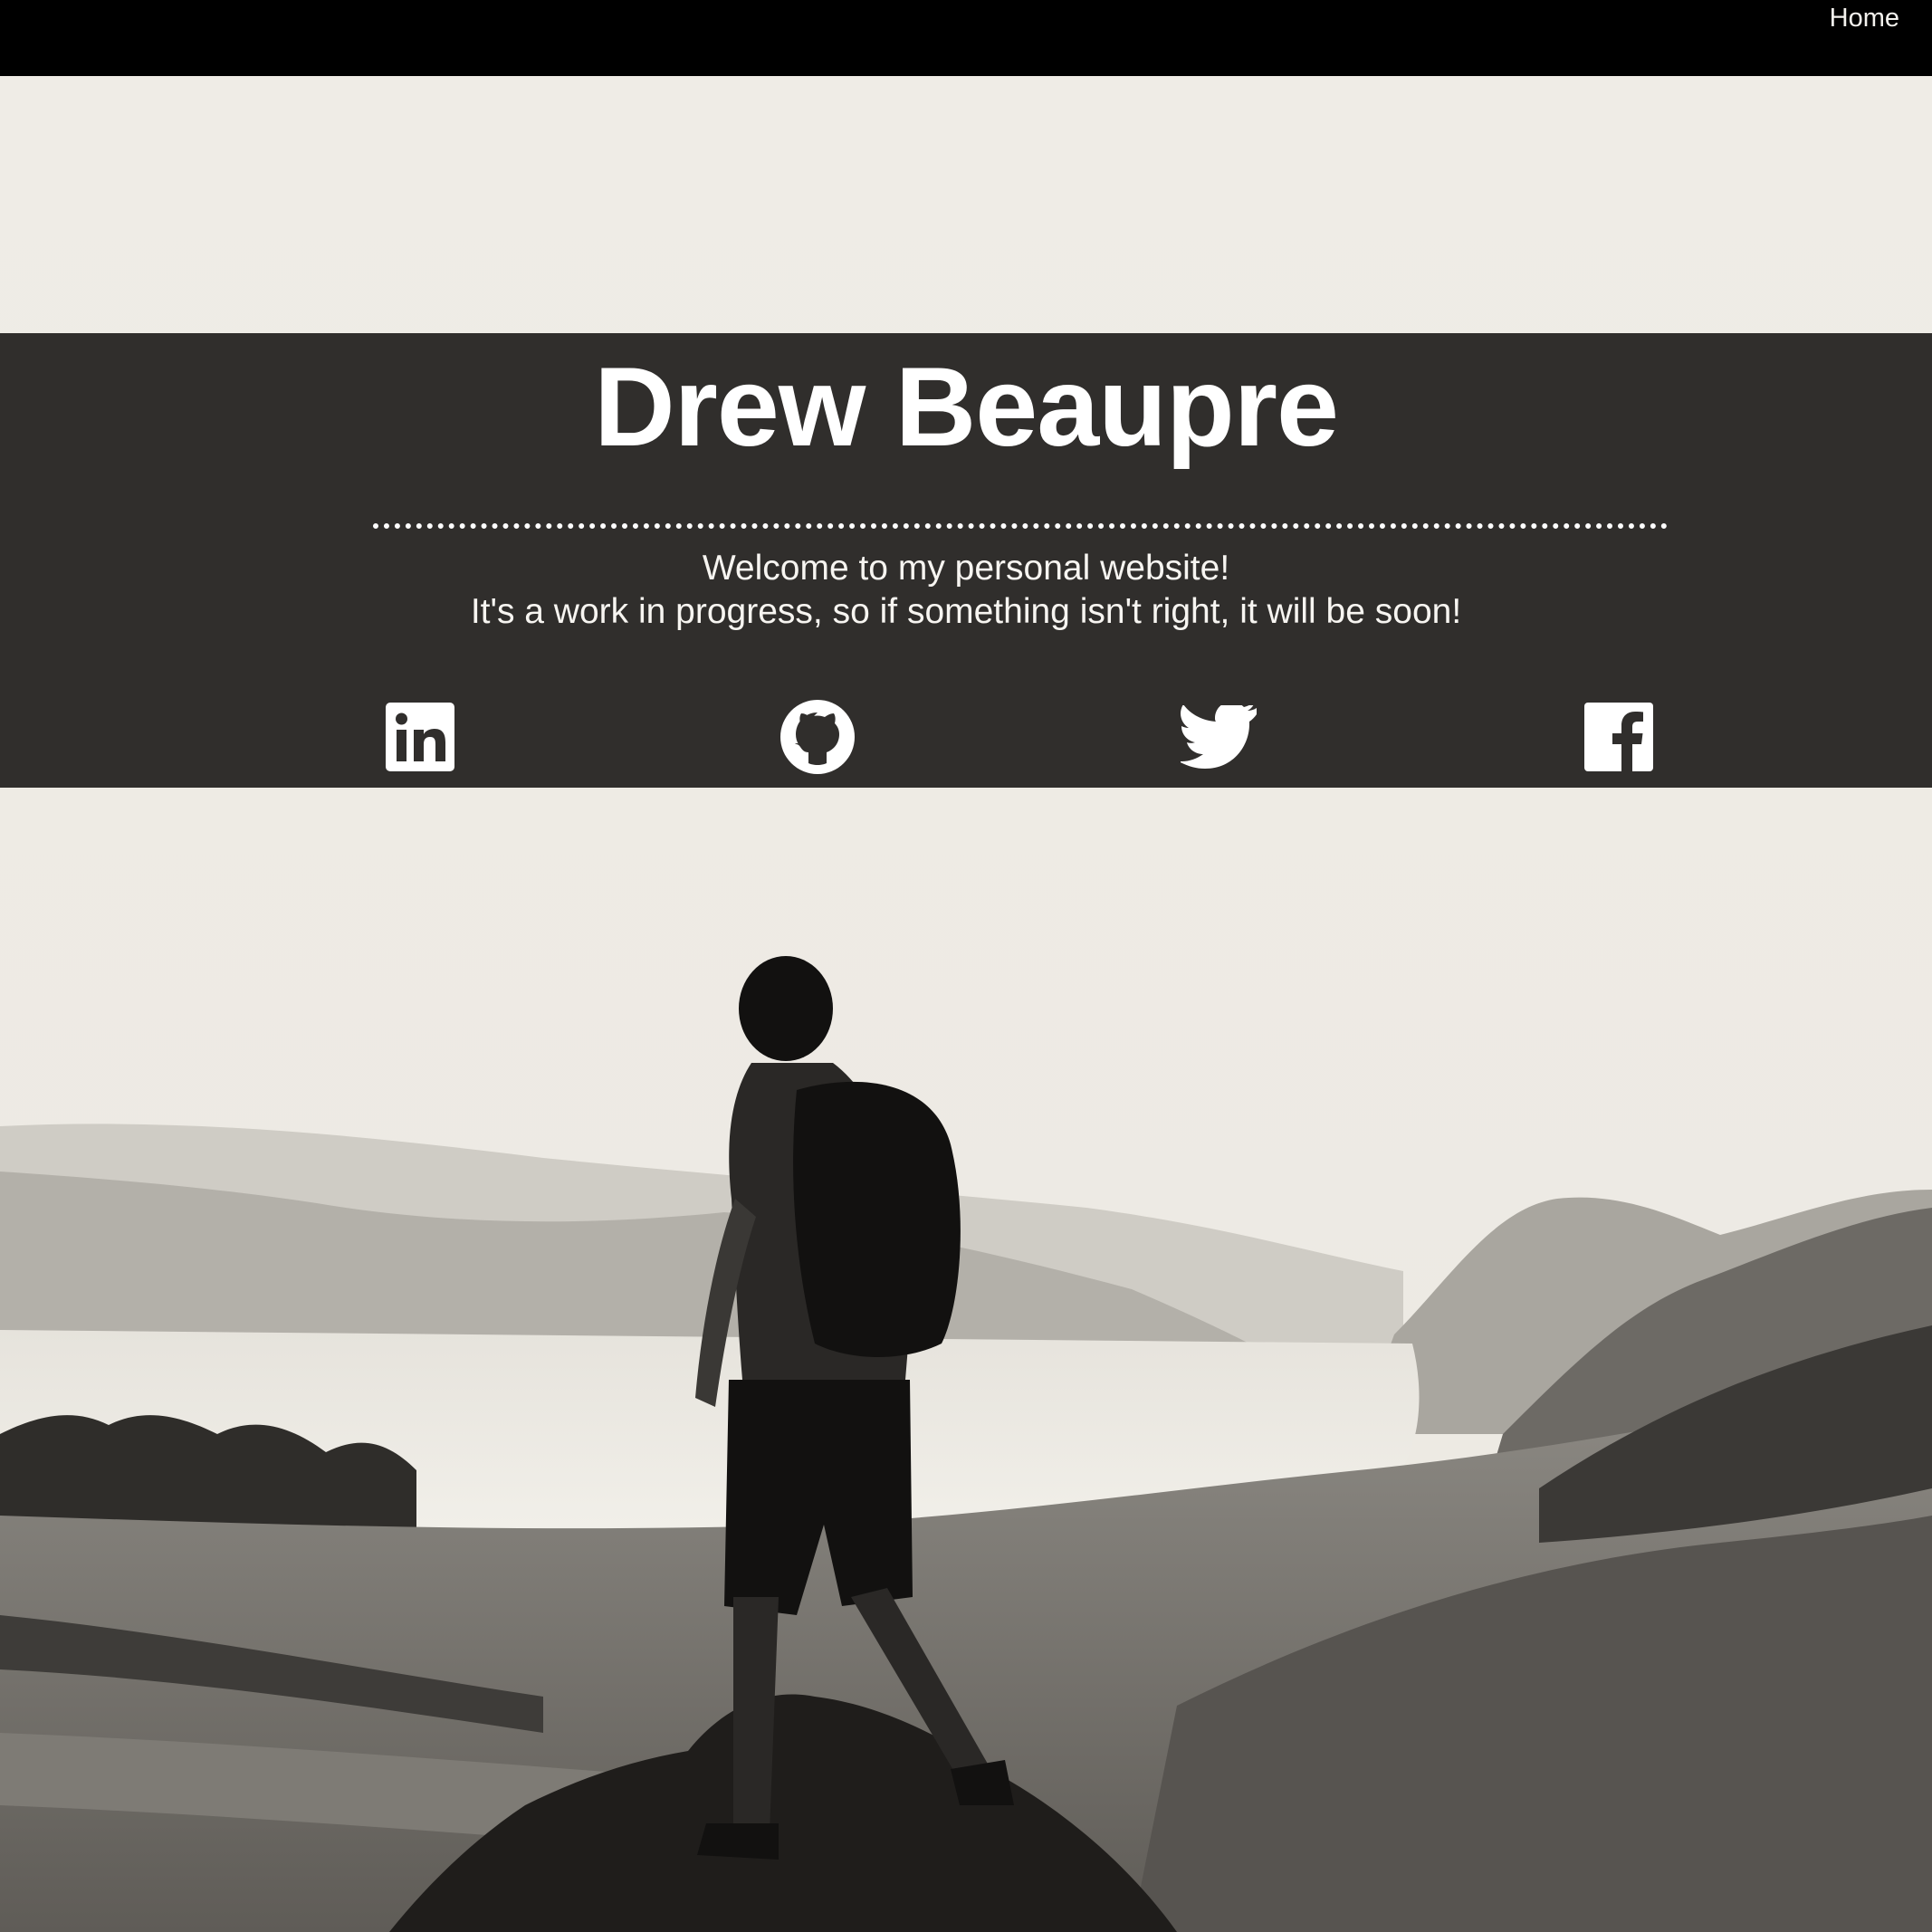 This screenshot has width=1932, height=1932. I want to click on twitter-link, so click(1219, 737).